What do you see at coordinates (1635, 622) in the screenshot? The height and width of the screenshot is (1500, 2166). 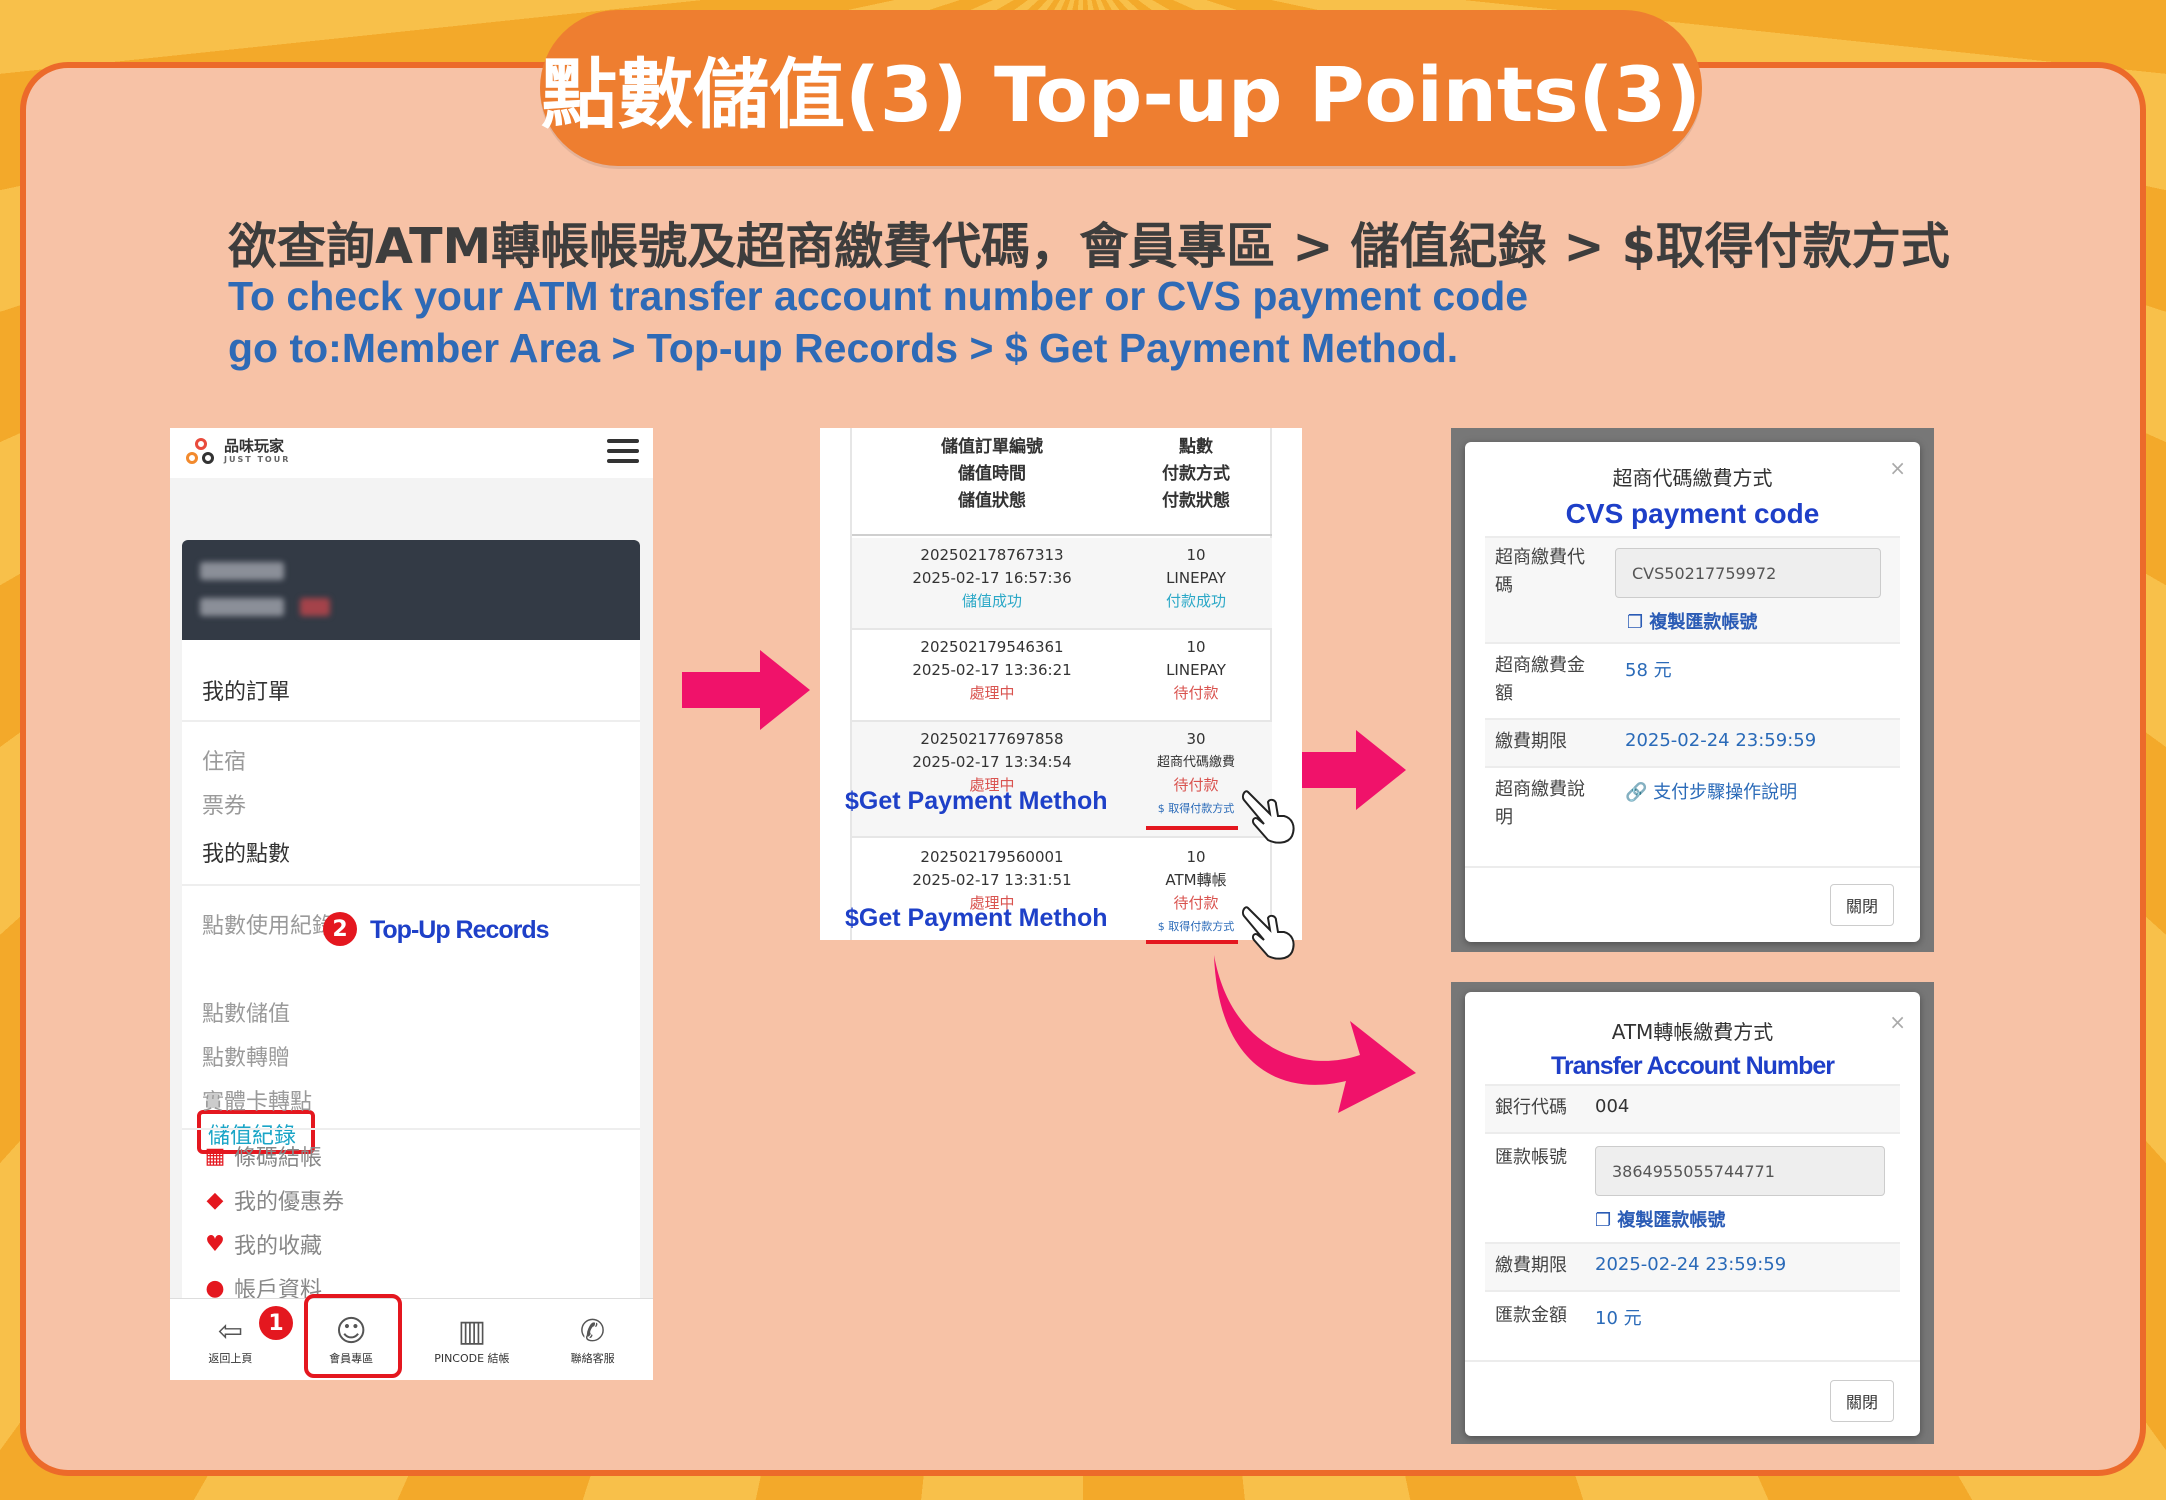 I see `copy-icon: ❐` at bounding box center [1635, 622].